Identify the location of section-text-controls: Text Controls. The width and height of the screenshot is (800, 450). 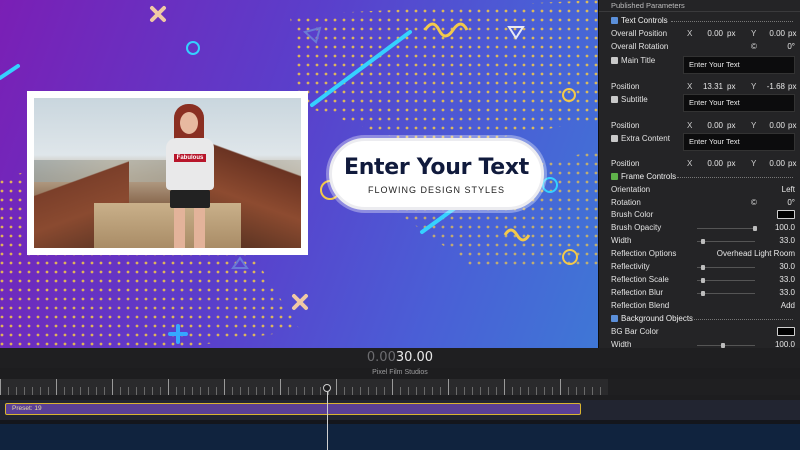
(699, 21).